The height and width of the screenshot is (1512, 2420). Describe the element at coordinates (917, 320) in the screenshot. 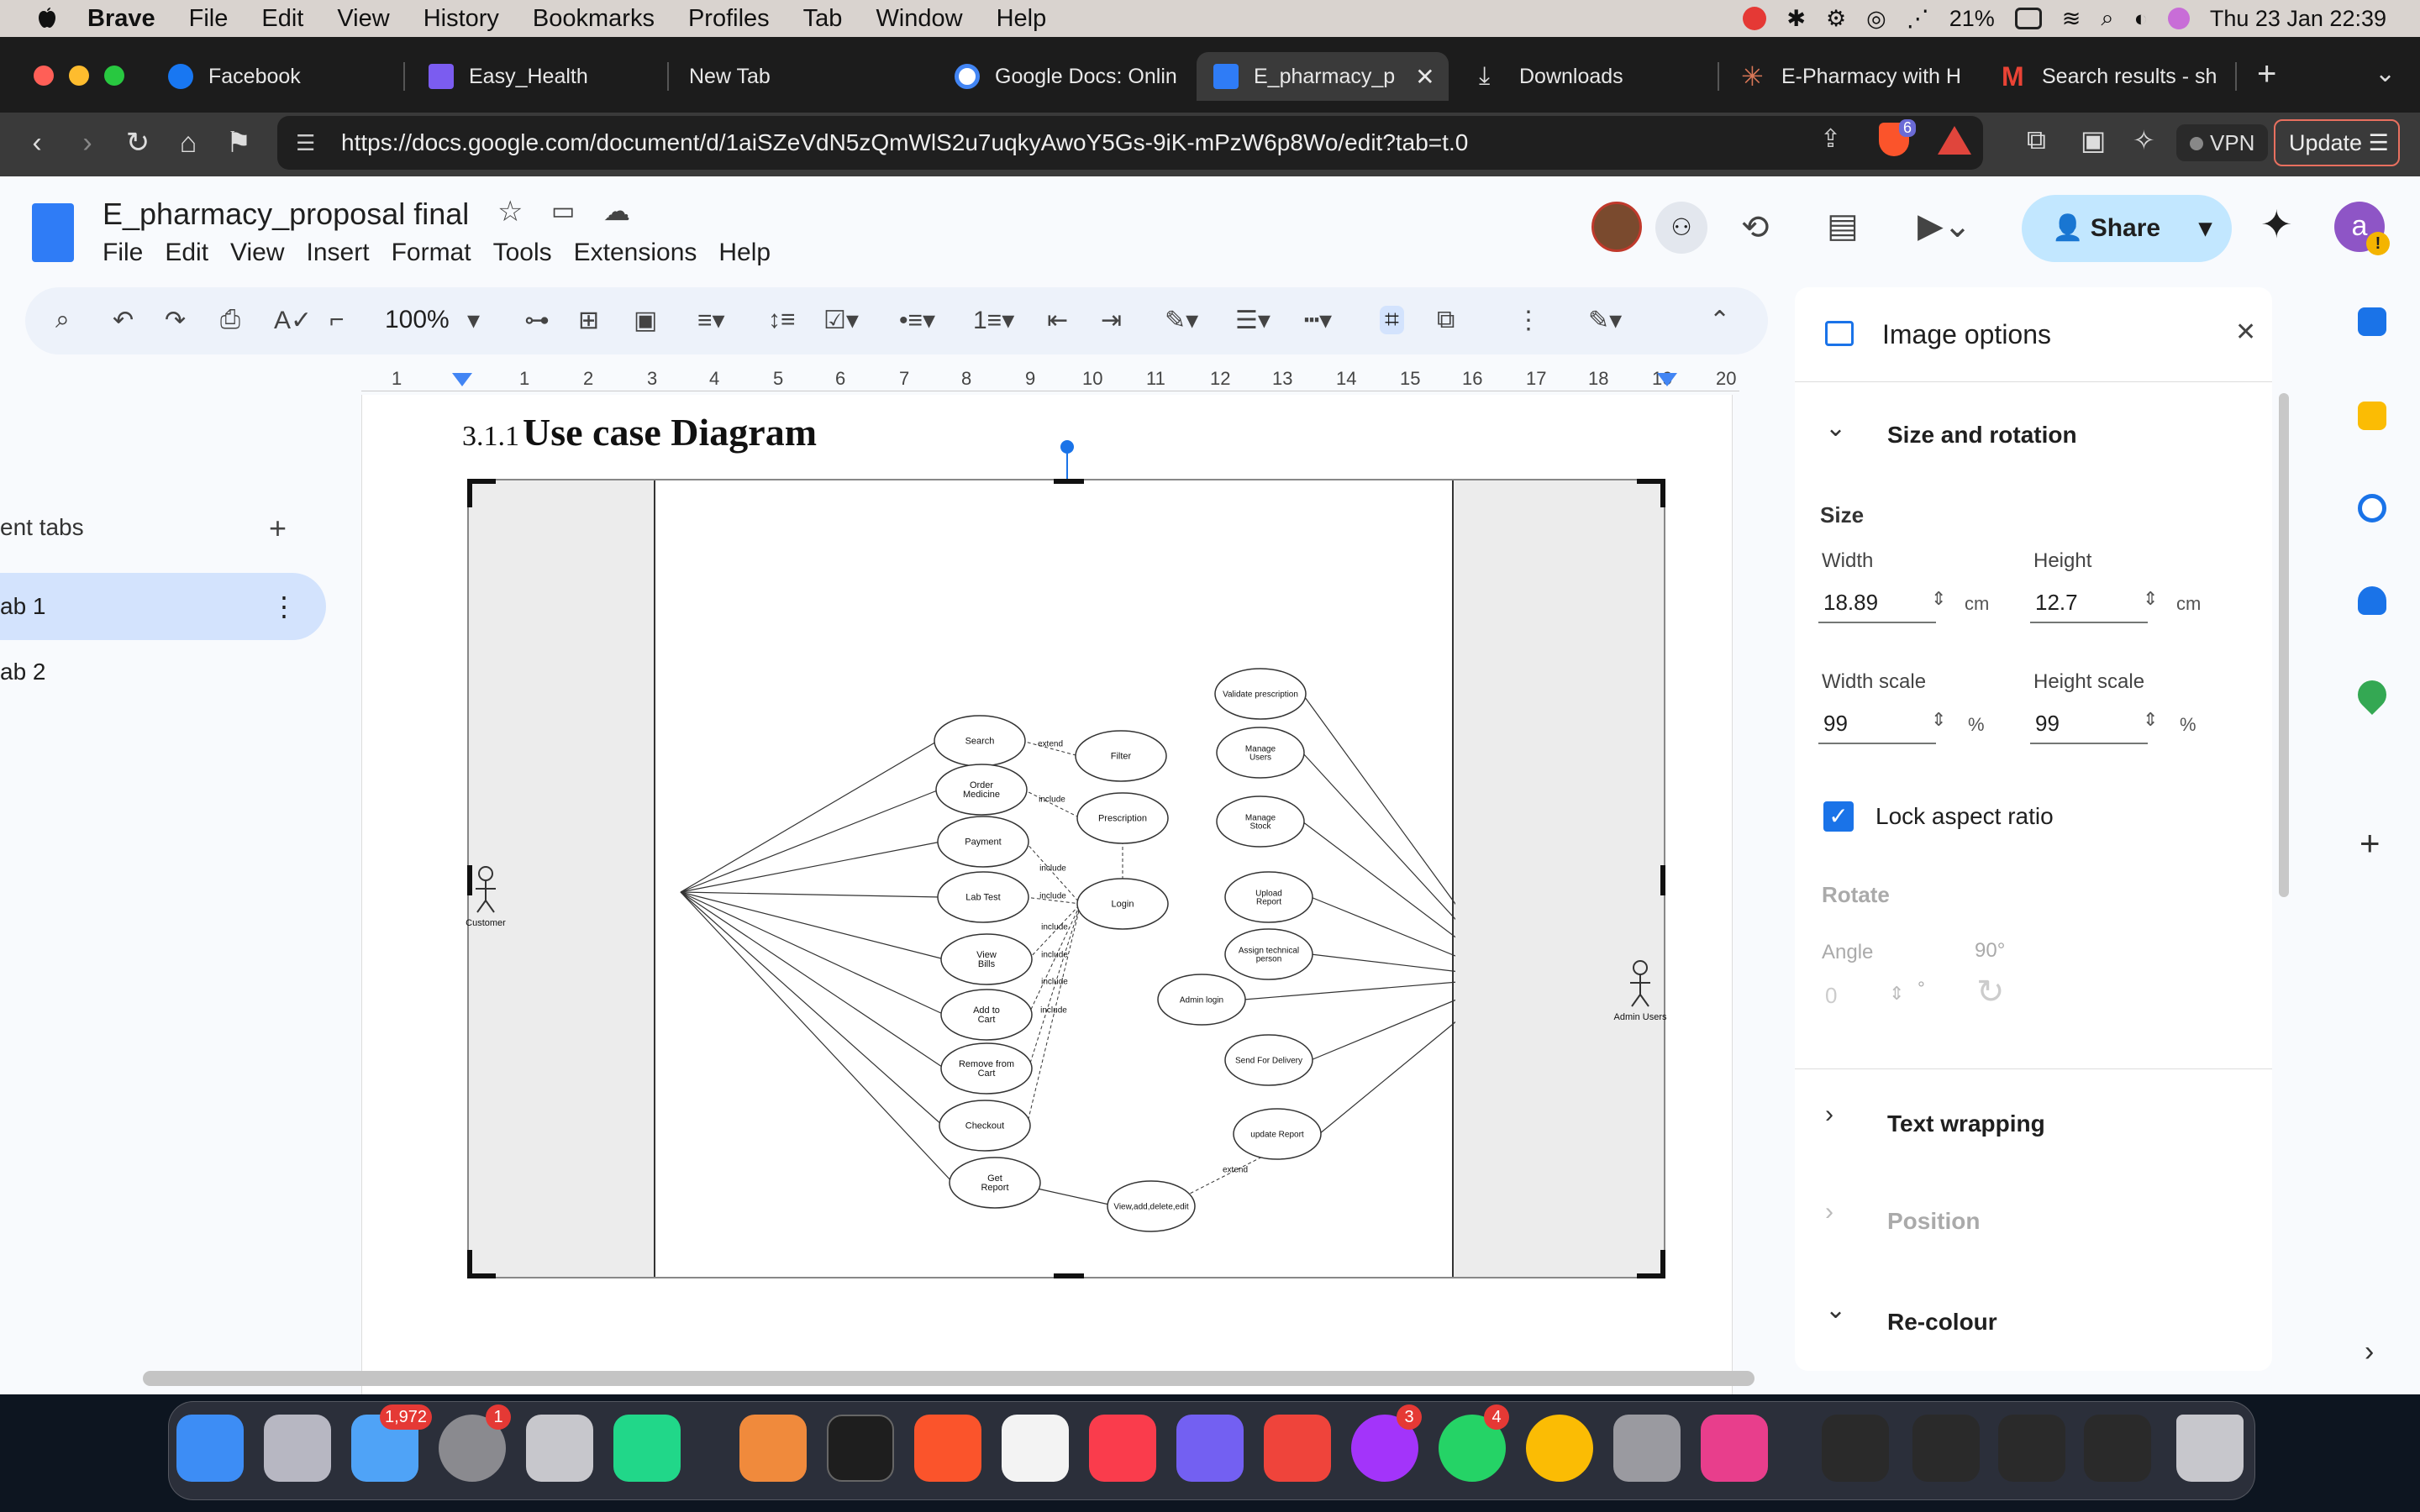

I see `bulleted-list-icon: •≡▾` at that location.